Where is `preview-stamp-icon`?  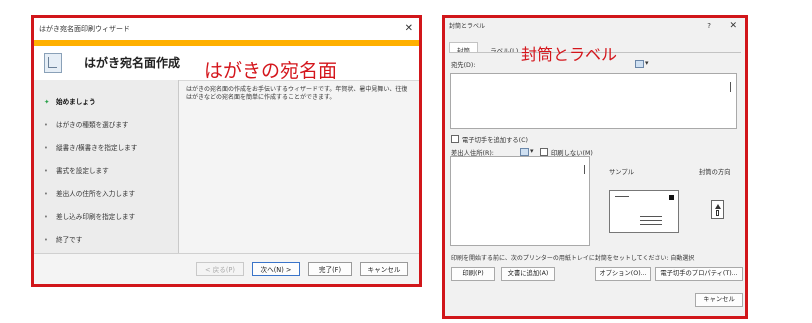
preview-stamp-icon is located at coordinates (671, 197).